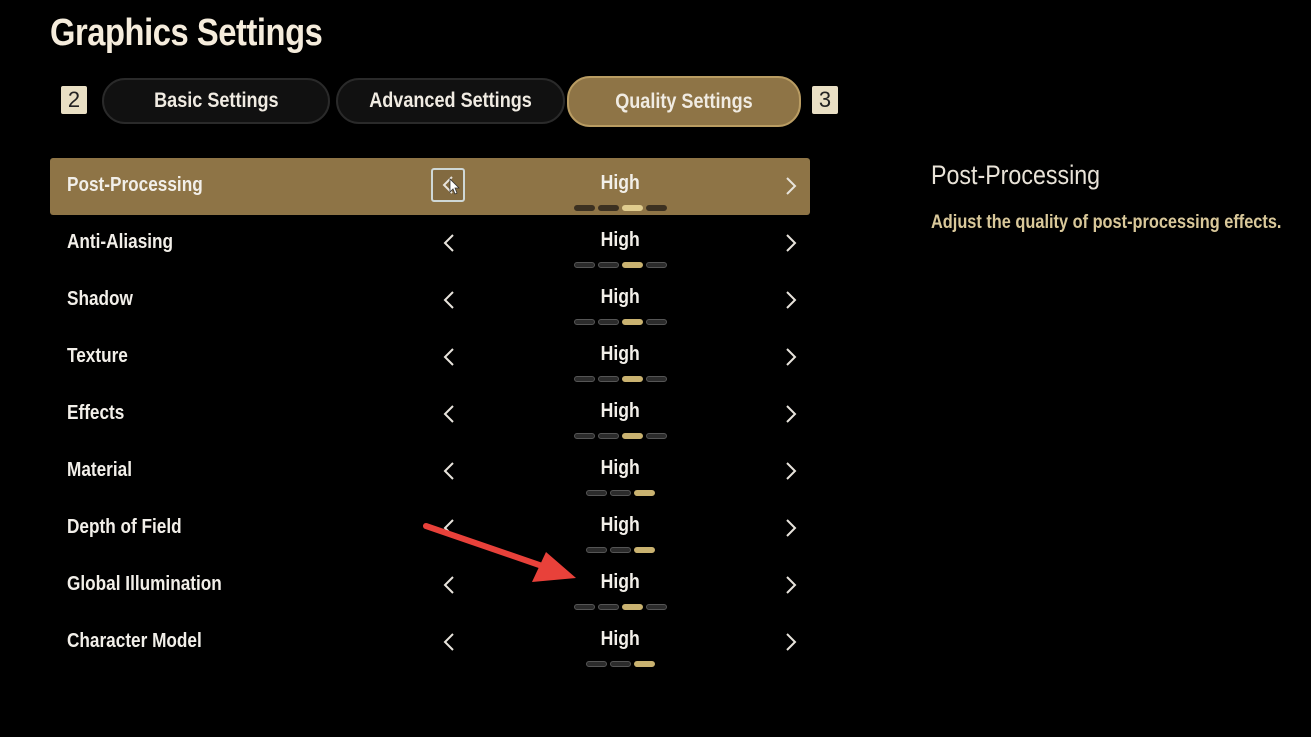 The image size is (1311, 737). Describe the element at coordinates (454, 186) in the screenshot. I see `mouse-cursor-icon` at that location.